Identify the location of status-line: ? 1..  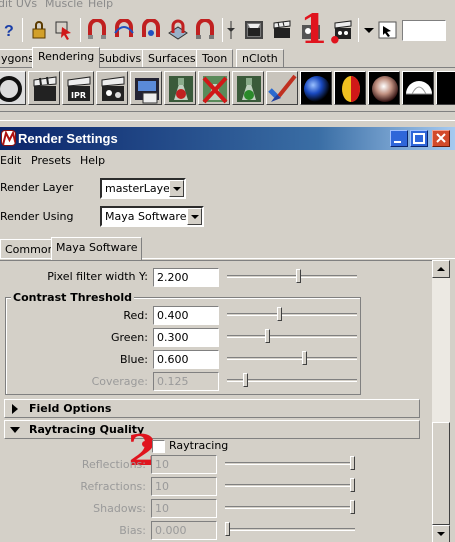
(227, 29).